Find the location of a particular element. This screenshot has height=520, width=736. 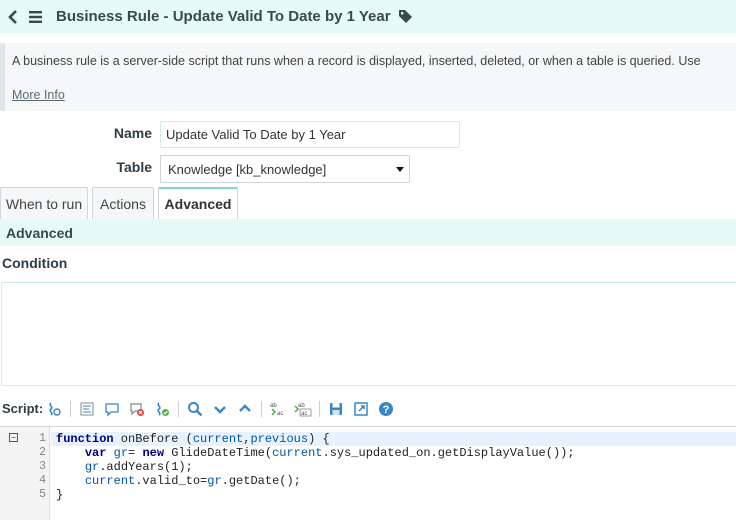

find-previous-icon is located at coordinates (245, 408).